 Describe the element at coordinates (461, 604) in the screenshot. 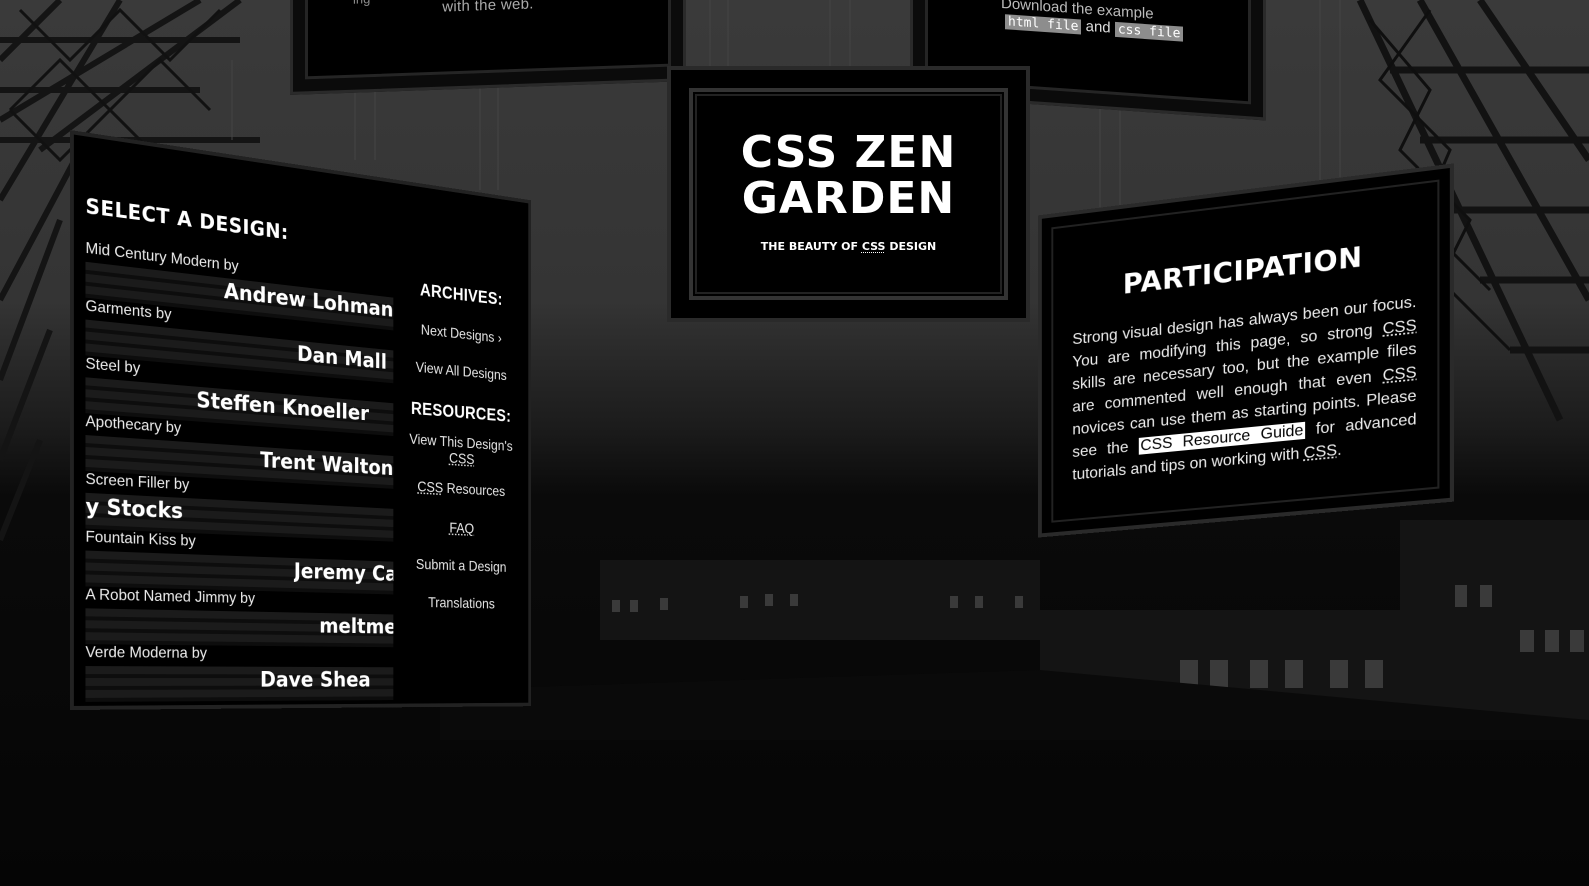

I see `translations-link: Translations` at that location.